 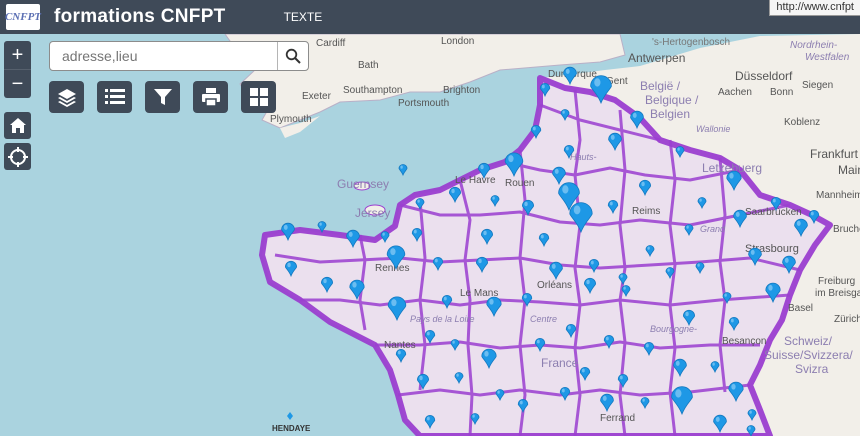 What do you see at coordinates (303, 17) in the screenshot?
I see `menu-texte: TEXTE` at bounding box center [303, 17].